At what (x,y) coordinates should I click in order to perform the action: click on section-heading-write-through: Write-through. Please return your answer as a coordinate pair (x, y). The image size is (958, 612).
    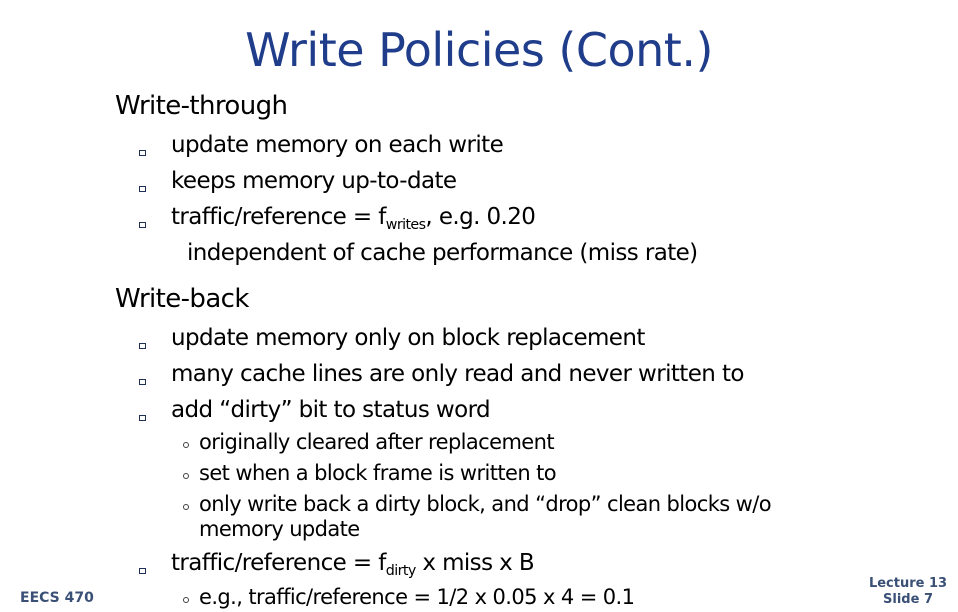
    Looking at the image, I should click on (201, 106).